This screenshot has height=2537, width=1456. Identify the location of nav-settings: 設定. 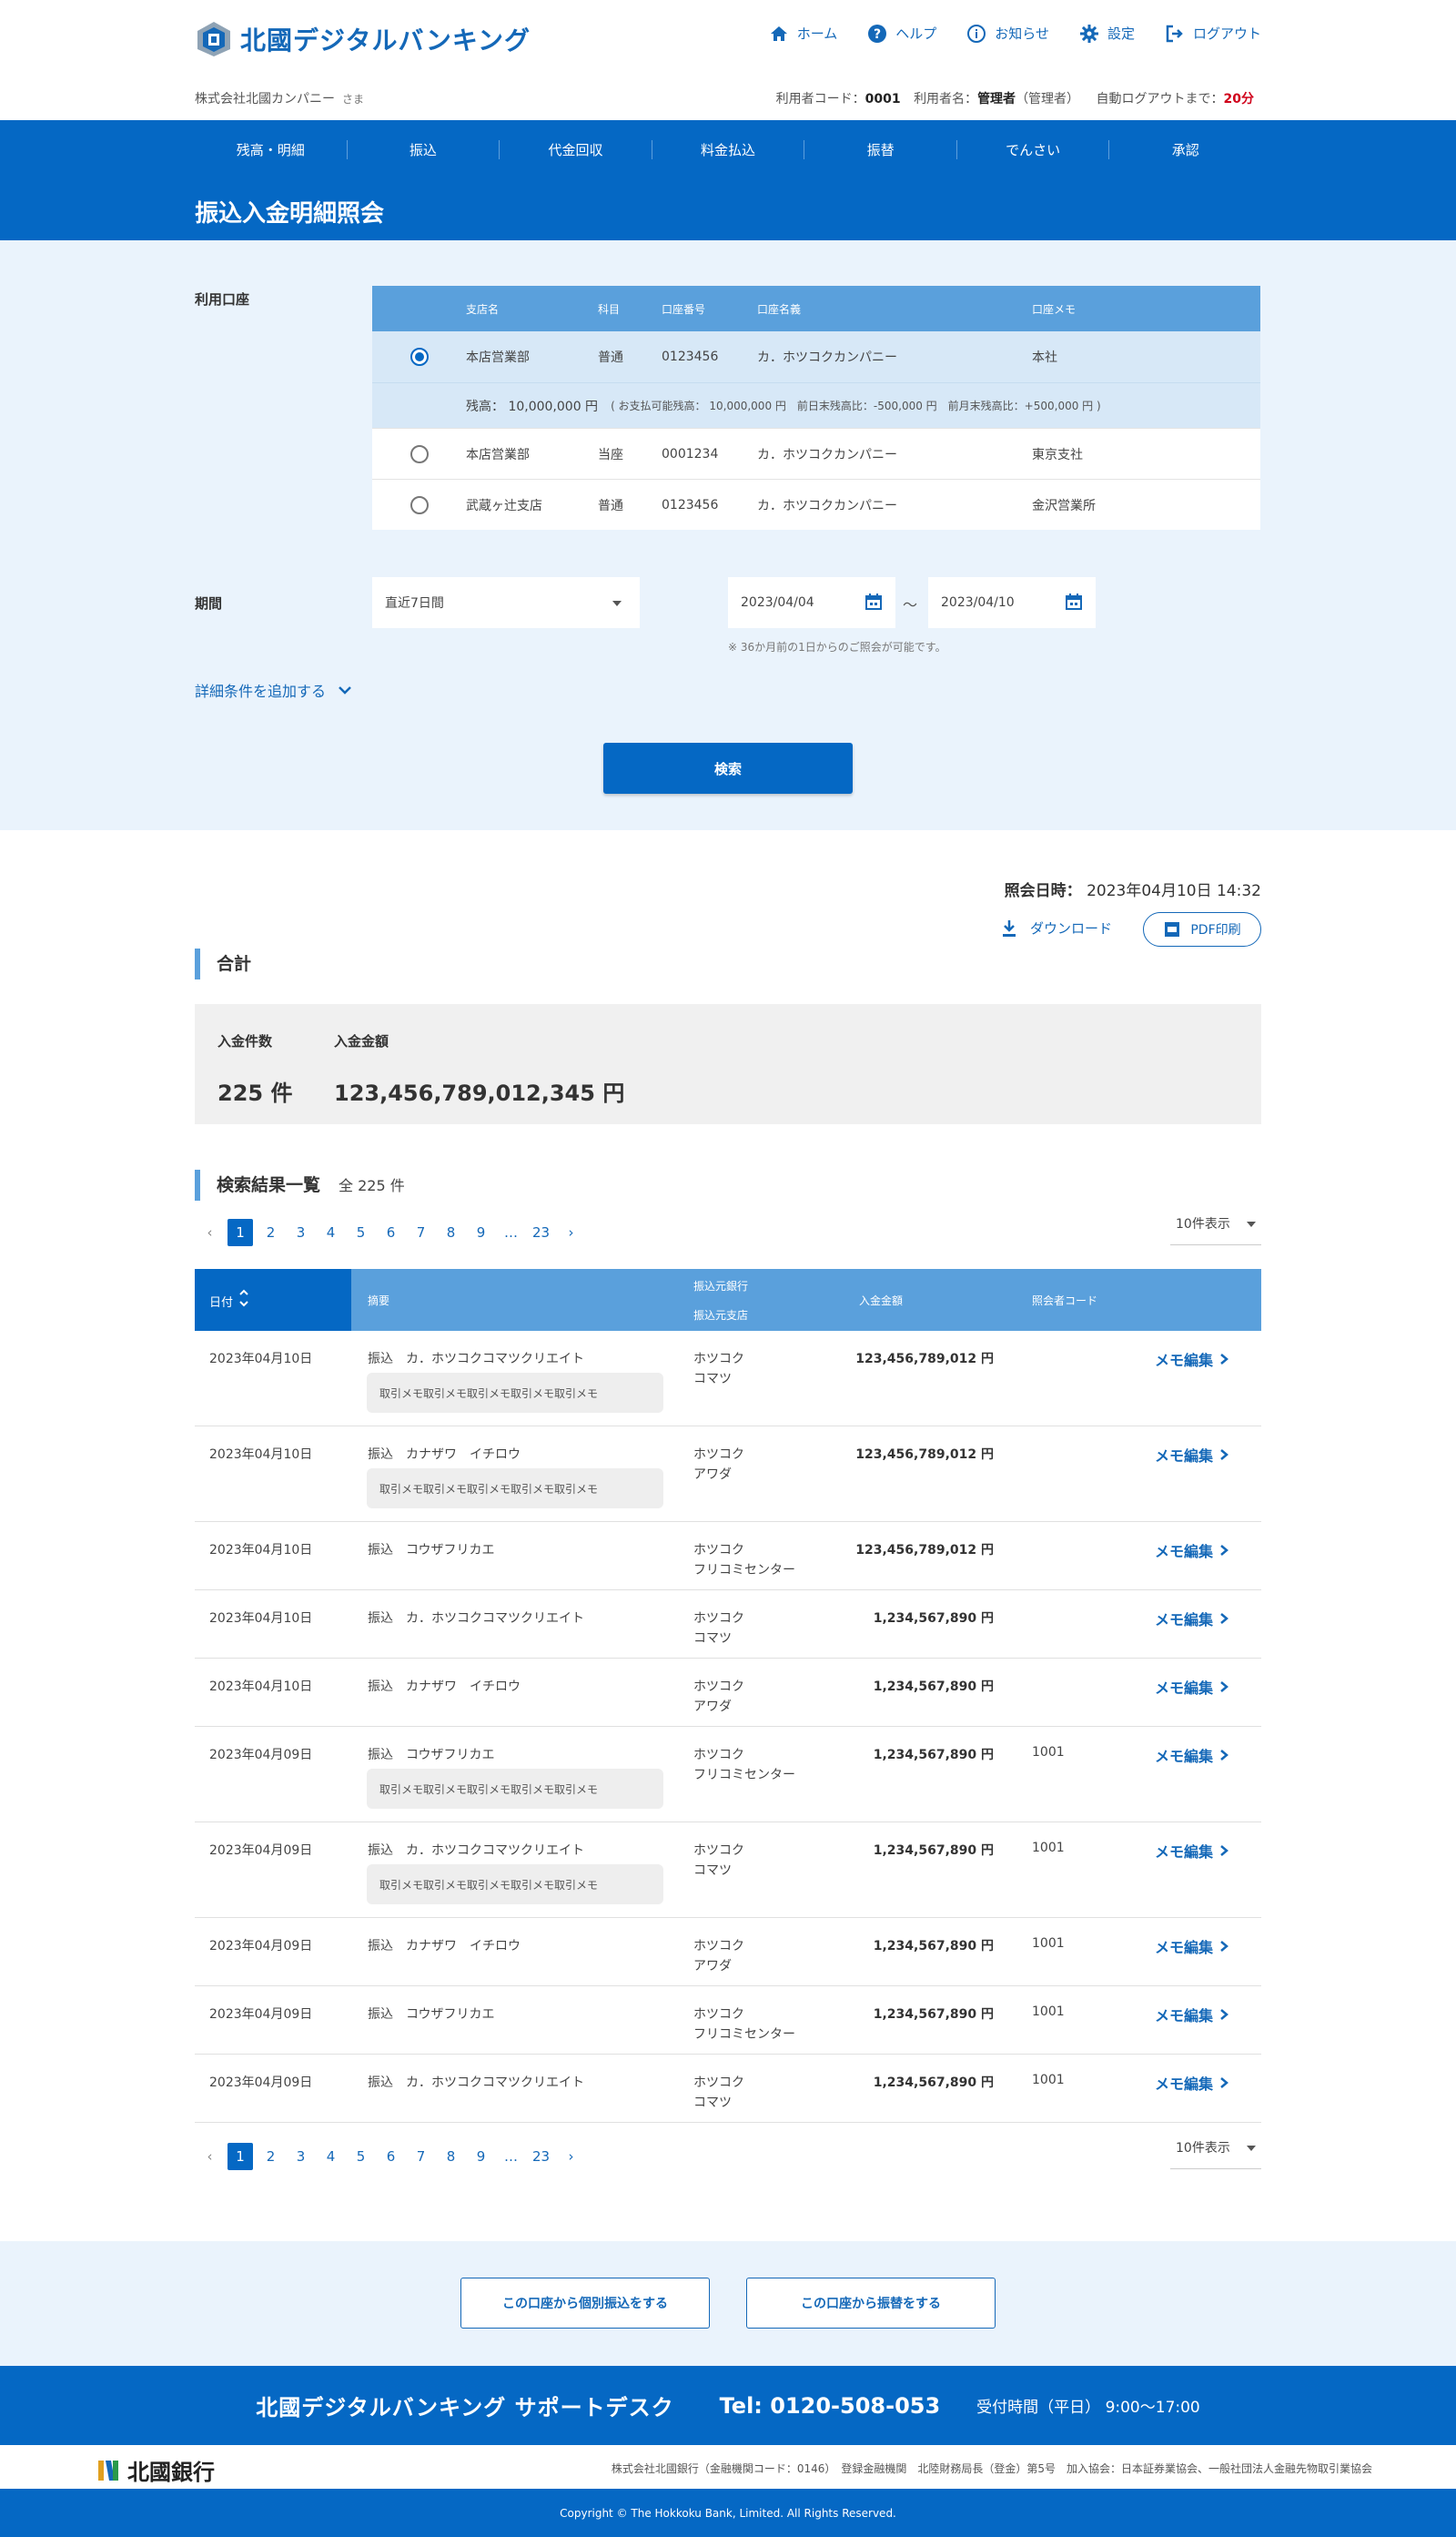
(1107, 33).